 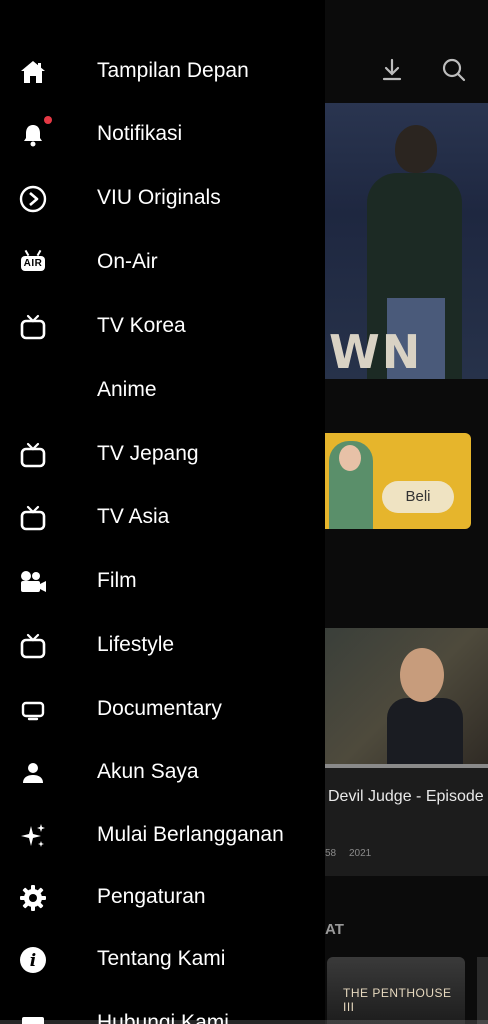 What do you see at coordinates (148, 453) in the screenshot?
I see `menu-item-label: TV Jepang` at bounding box center [148, 453].